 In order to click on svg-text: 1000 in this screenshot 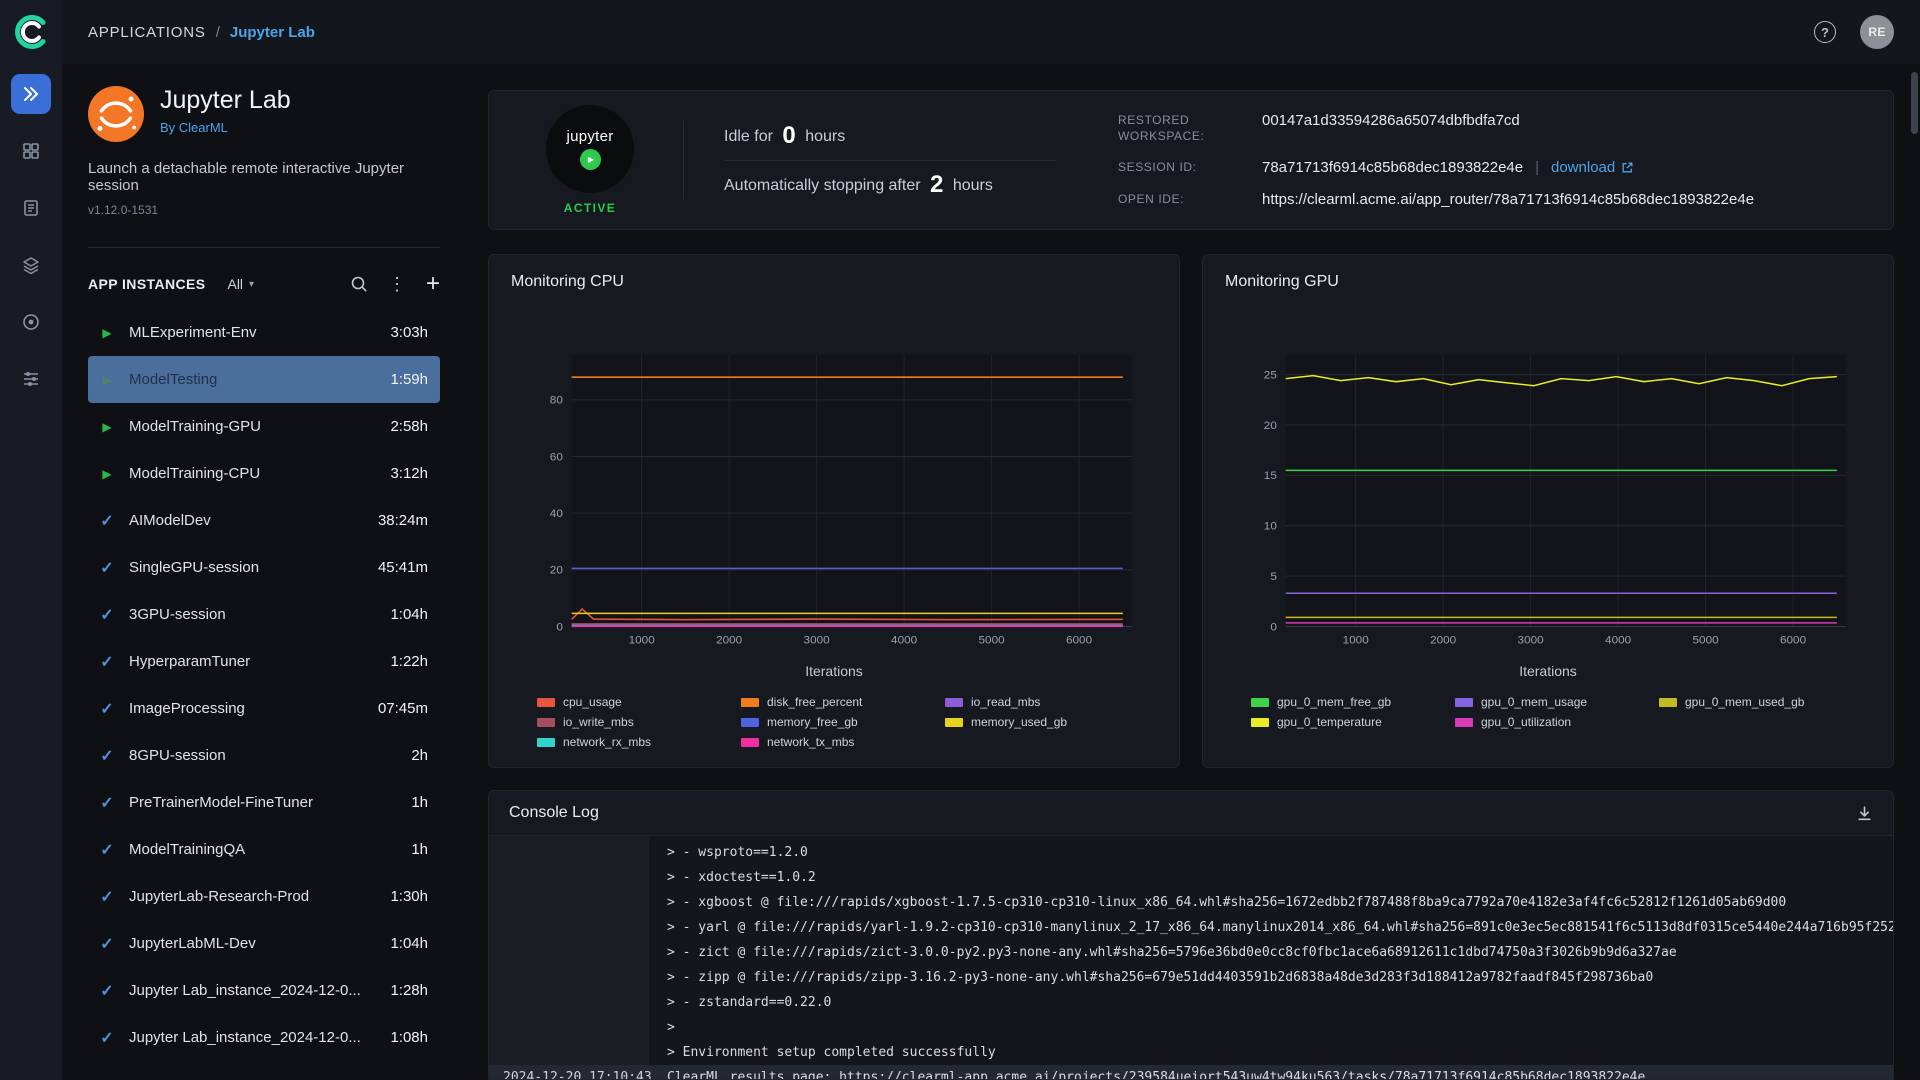, I will do `click(1356, 640)`.